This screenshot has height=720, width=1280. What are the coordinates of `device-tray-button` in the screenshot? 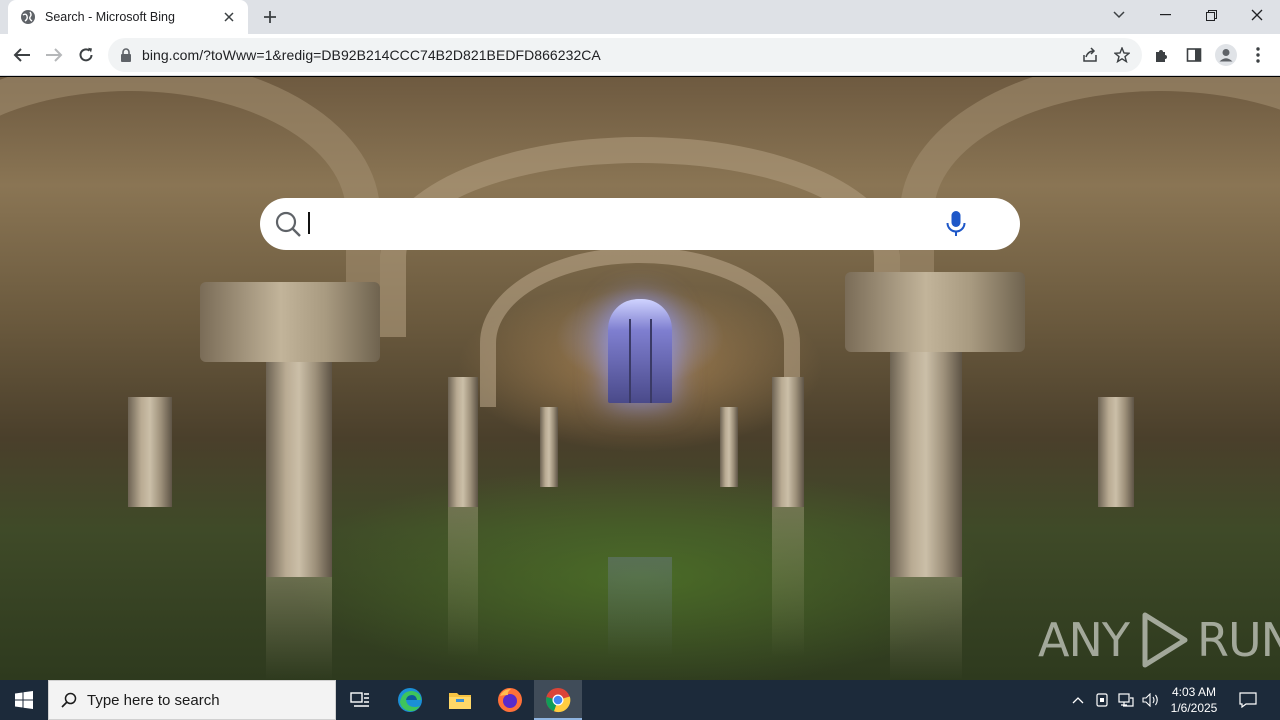 It's located at (1102, 700).